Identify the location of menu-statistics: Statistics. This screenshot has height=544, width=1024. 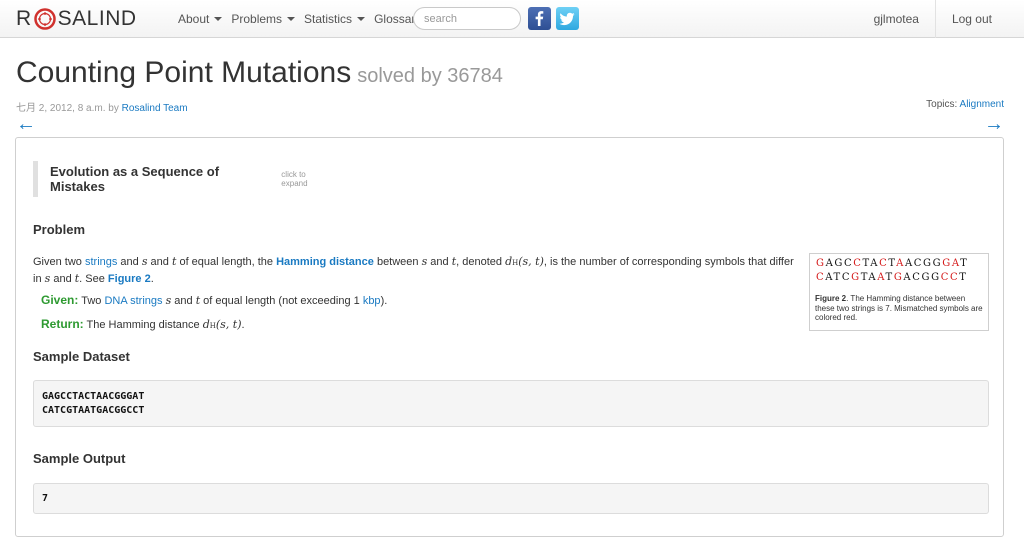
(335, 19).